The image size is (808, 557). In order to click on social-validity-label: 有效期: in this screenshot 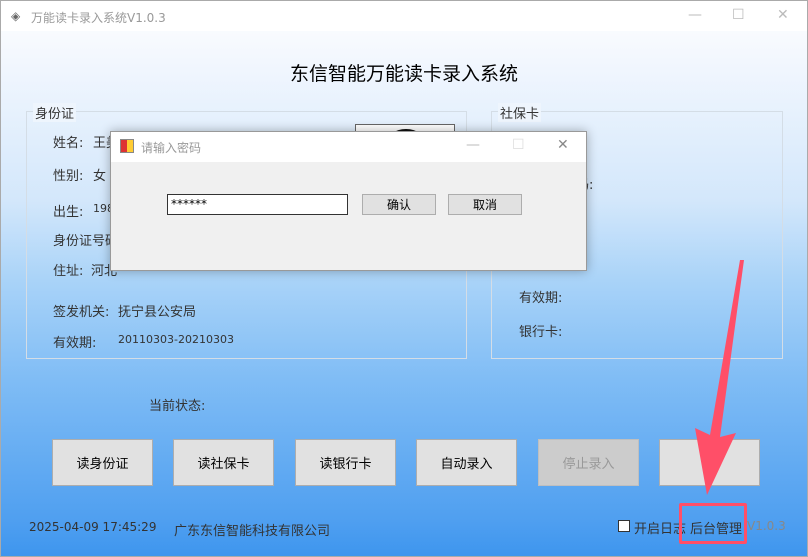, I will do `click(541, 298)`.